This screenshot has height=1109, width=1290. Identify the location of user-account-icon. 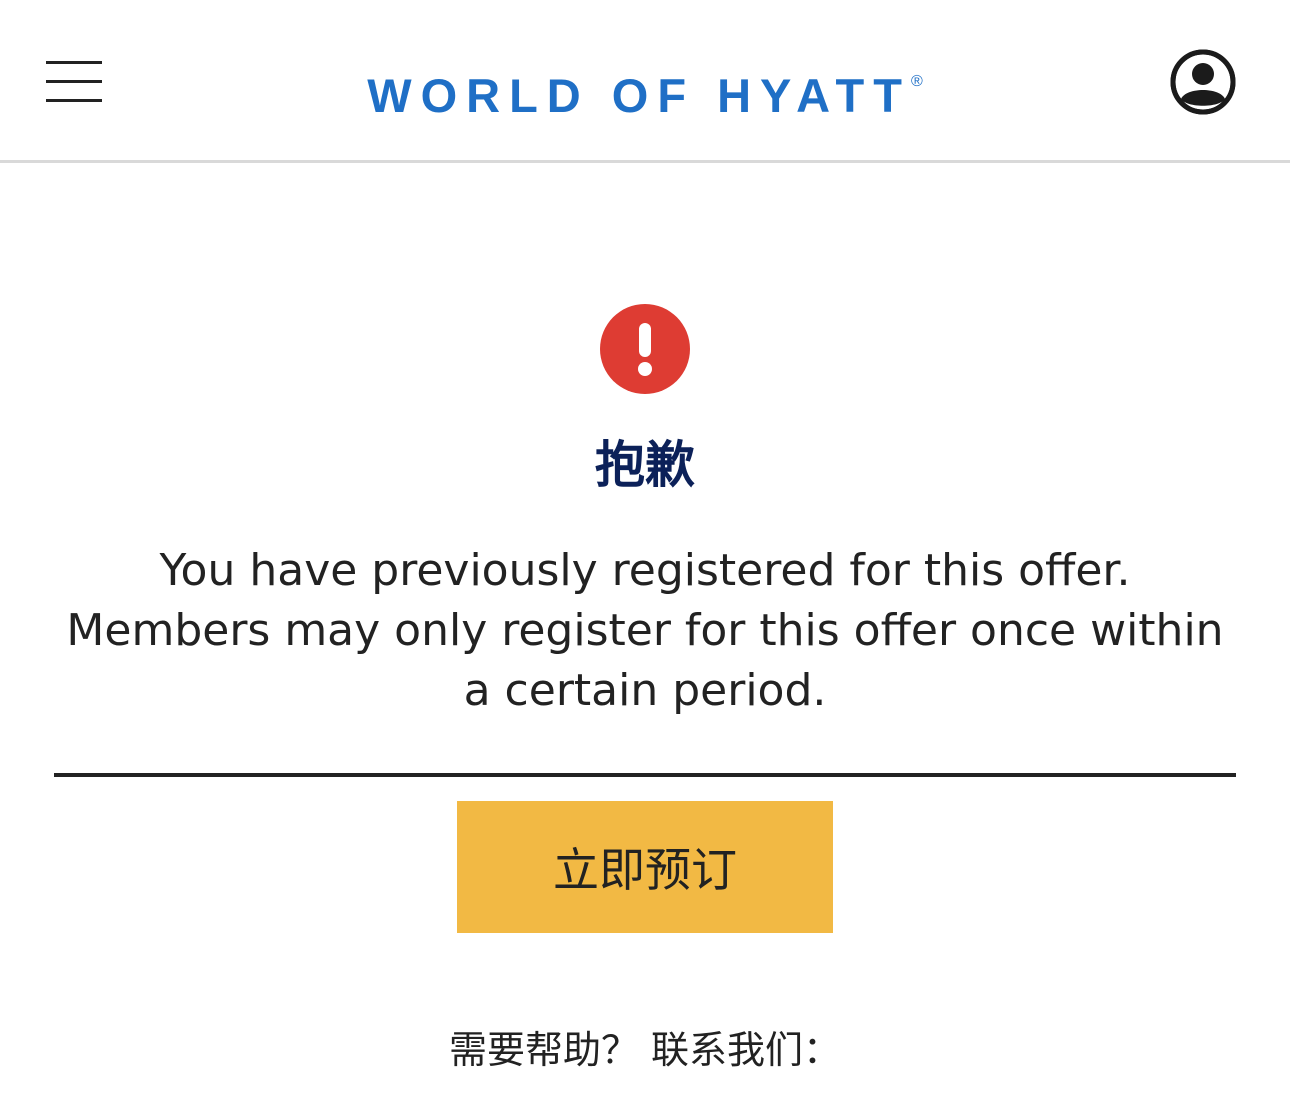
(1203, 82).